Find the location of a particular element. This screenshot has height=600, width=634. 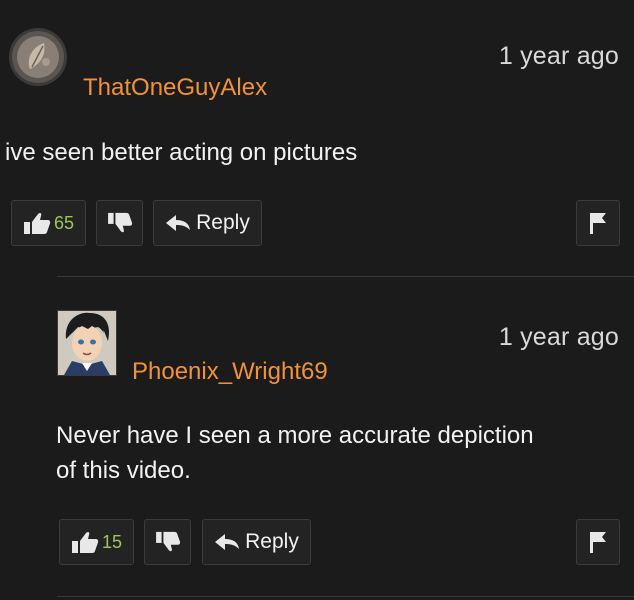

anime-character-avatar-icon is located at coordinates (87, 343).